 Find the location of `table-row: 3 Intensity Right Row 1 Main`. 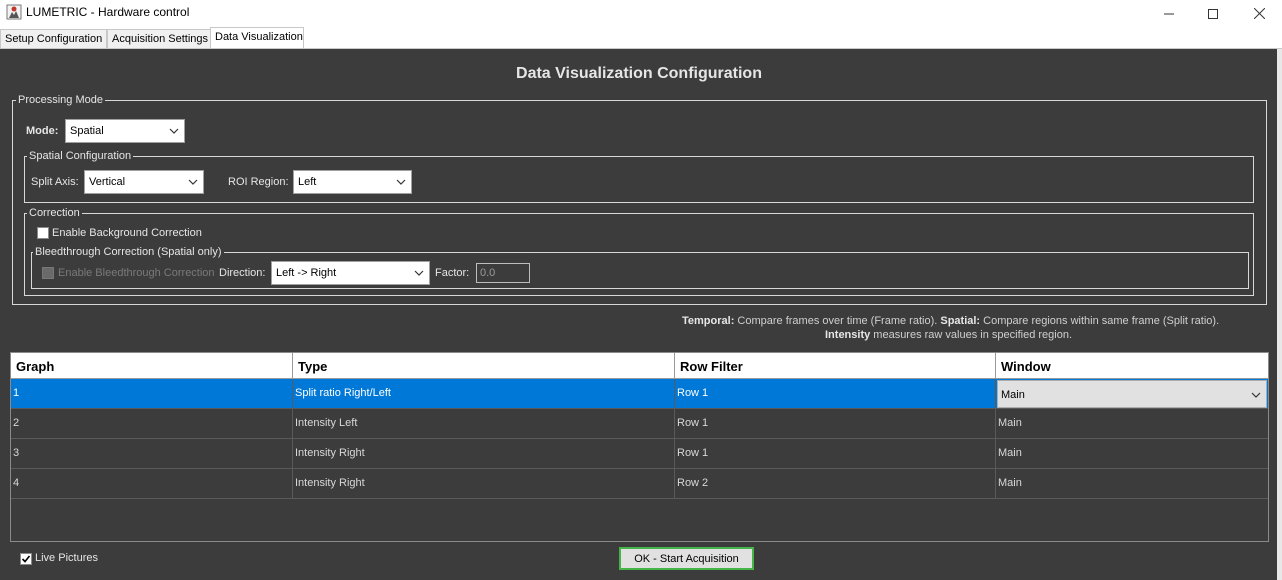

table-row: 3 Intensity Right Row 1 Main is located at coordinates (639, 454).